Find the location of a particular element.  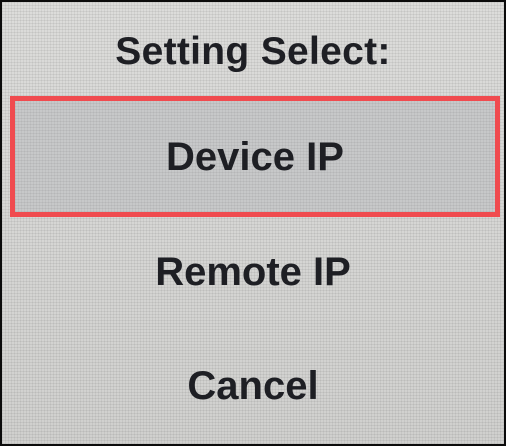

menu-item-remote-ip: Remote IP is located at coordinates (253, 272).